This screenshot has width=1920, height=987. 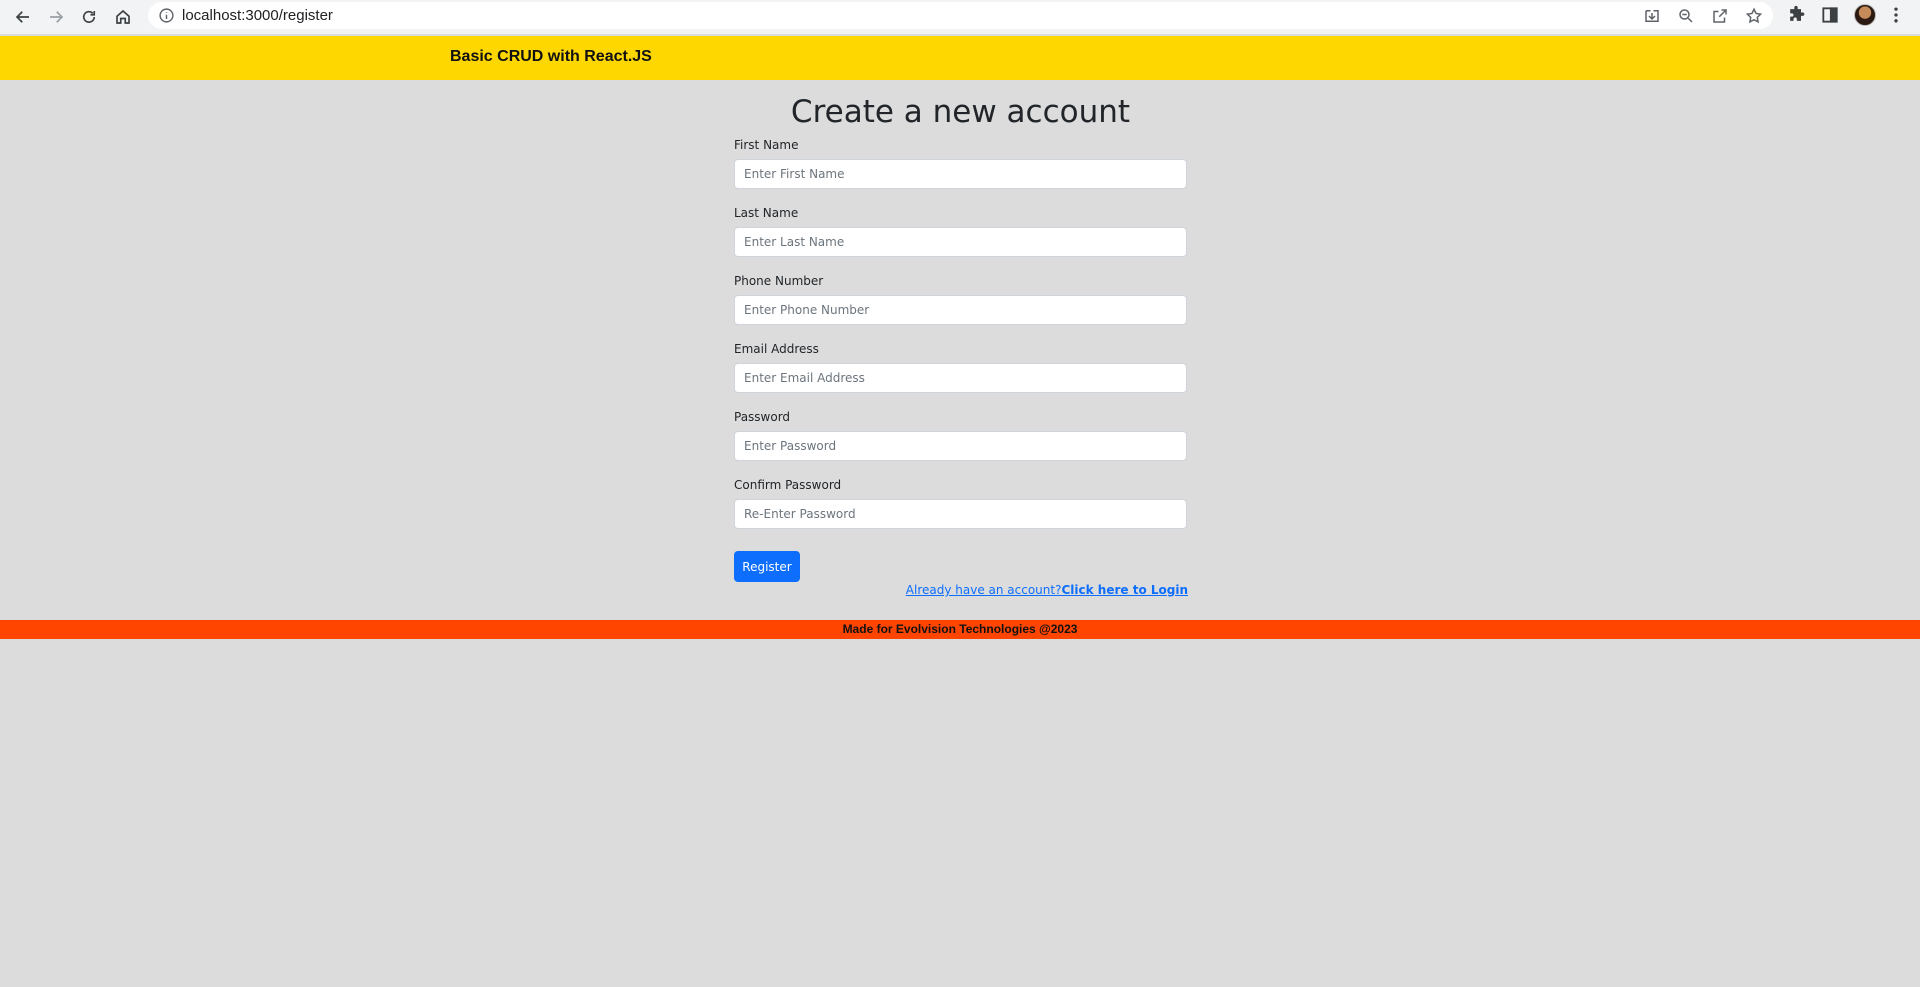 What do you see at coordinates (766, 213) in the screenshot?
I see `last-name-label: Last Name` at bounding box center [766, 213].